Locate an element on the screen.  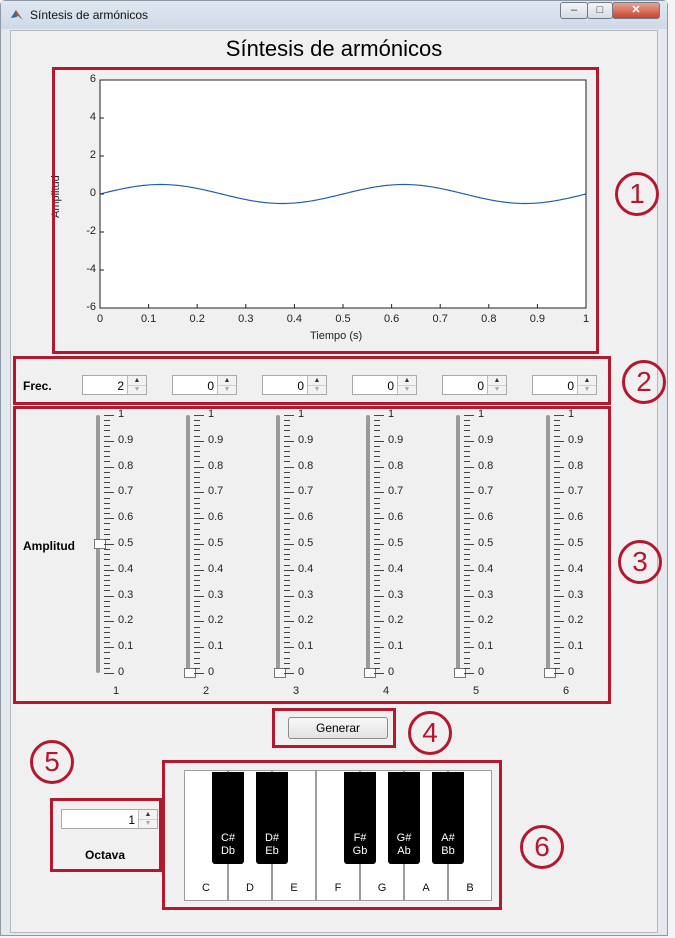
slider-scale-label: 0.3 is located at coordinates (576, 594).